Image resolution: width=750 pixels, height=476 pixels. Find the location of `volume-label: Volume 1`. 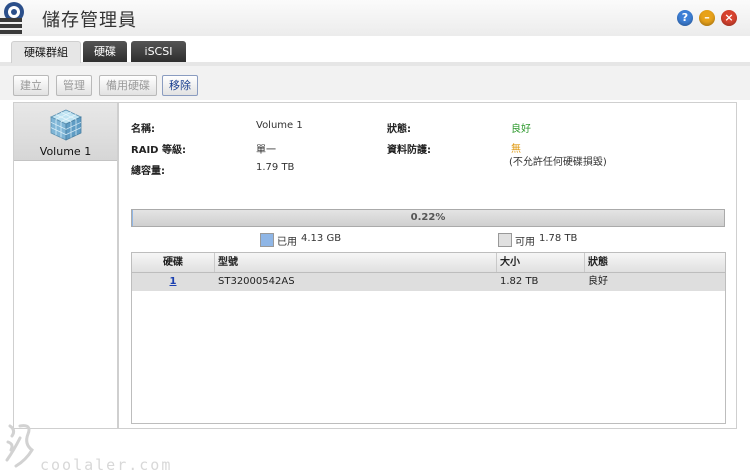

volume-label: Volume 1 is located at coordinates (65, 151).